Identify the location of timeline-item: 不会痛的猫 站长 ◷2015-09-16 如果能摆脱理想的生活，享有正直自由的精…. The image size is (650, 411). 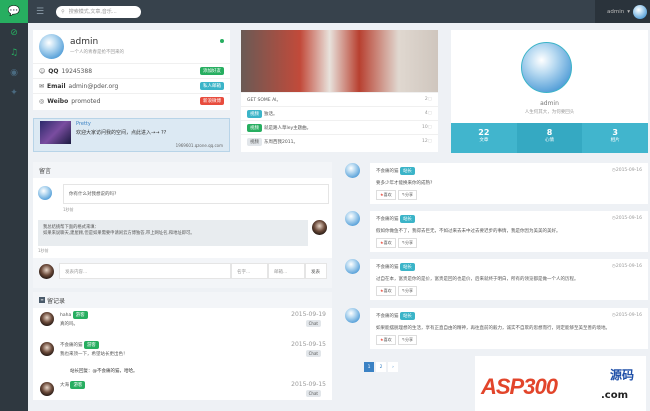
(509, 328).